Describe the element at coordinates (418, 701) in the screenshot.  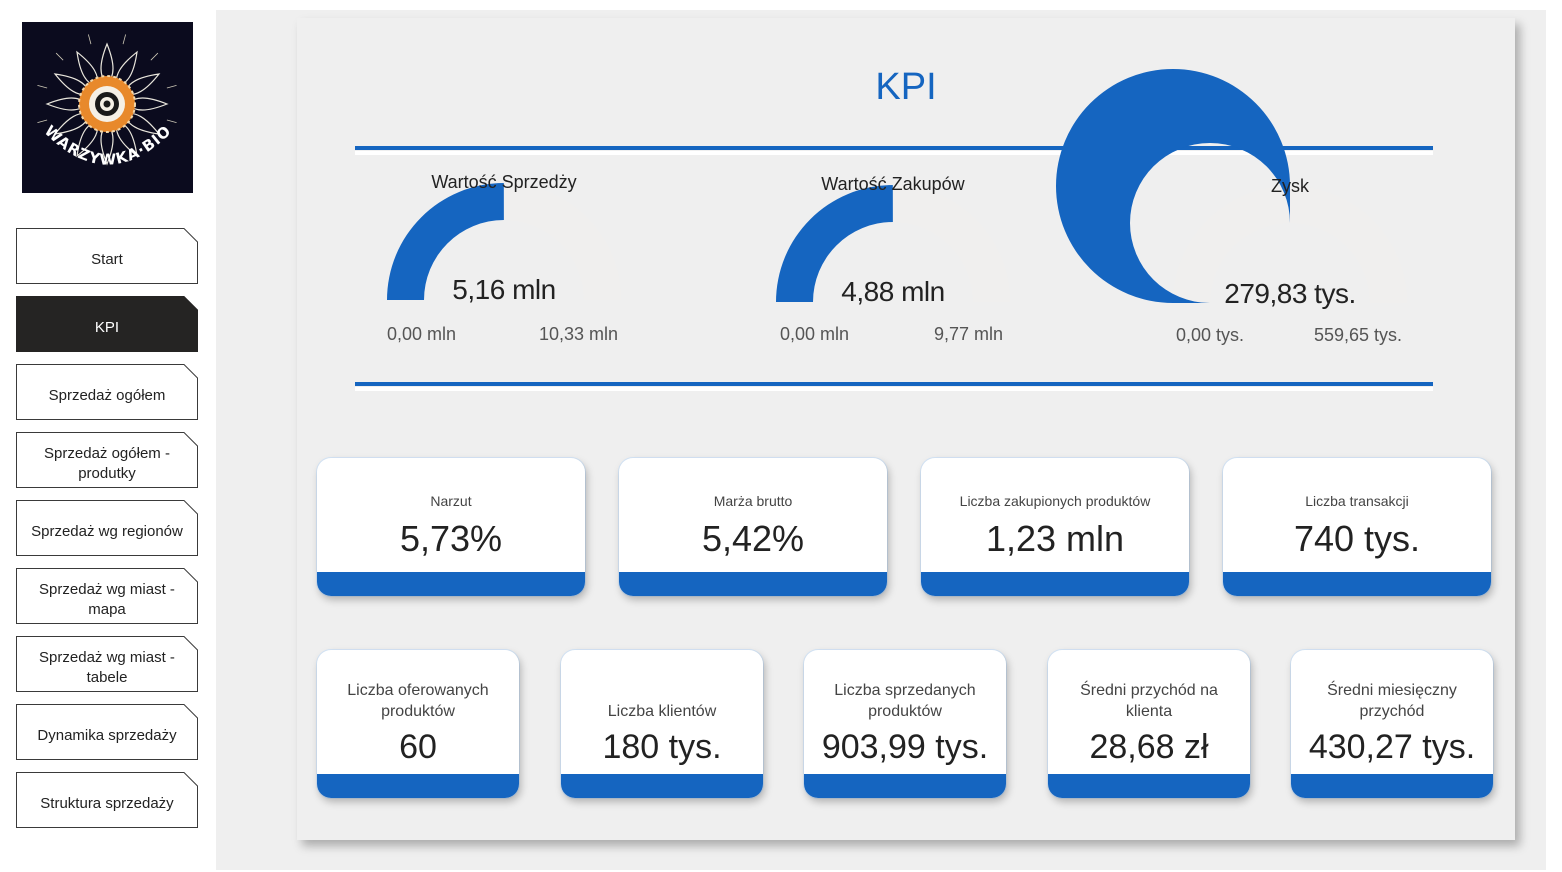
I see `kpi-card-label: Liczba oferowanych produktów` at that location.